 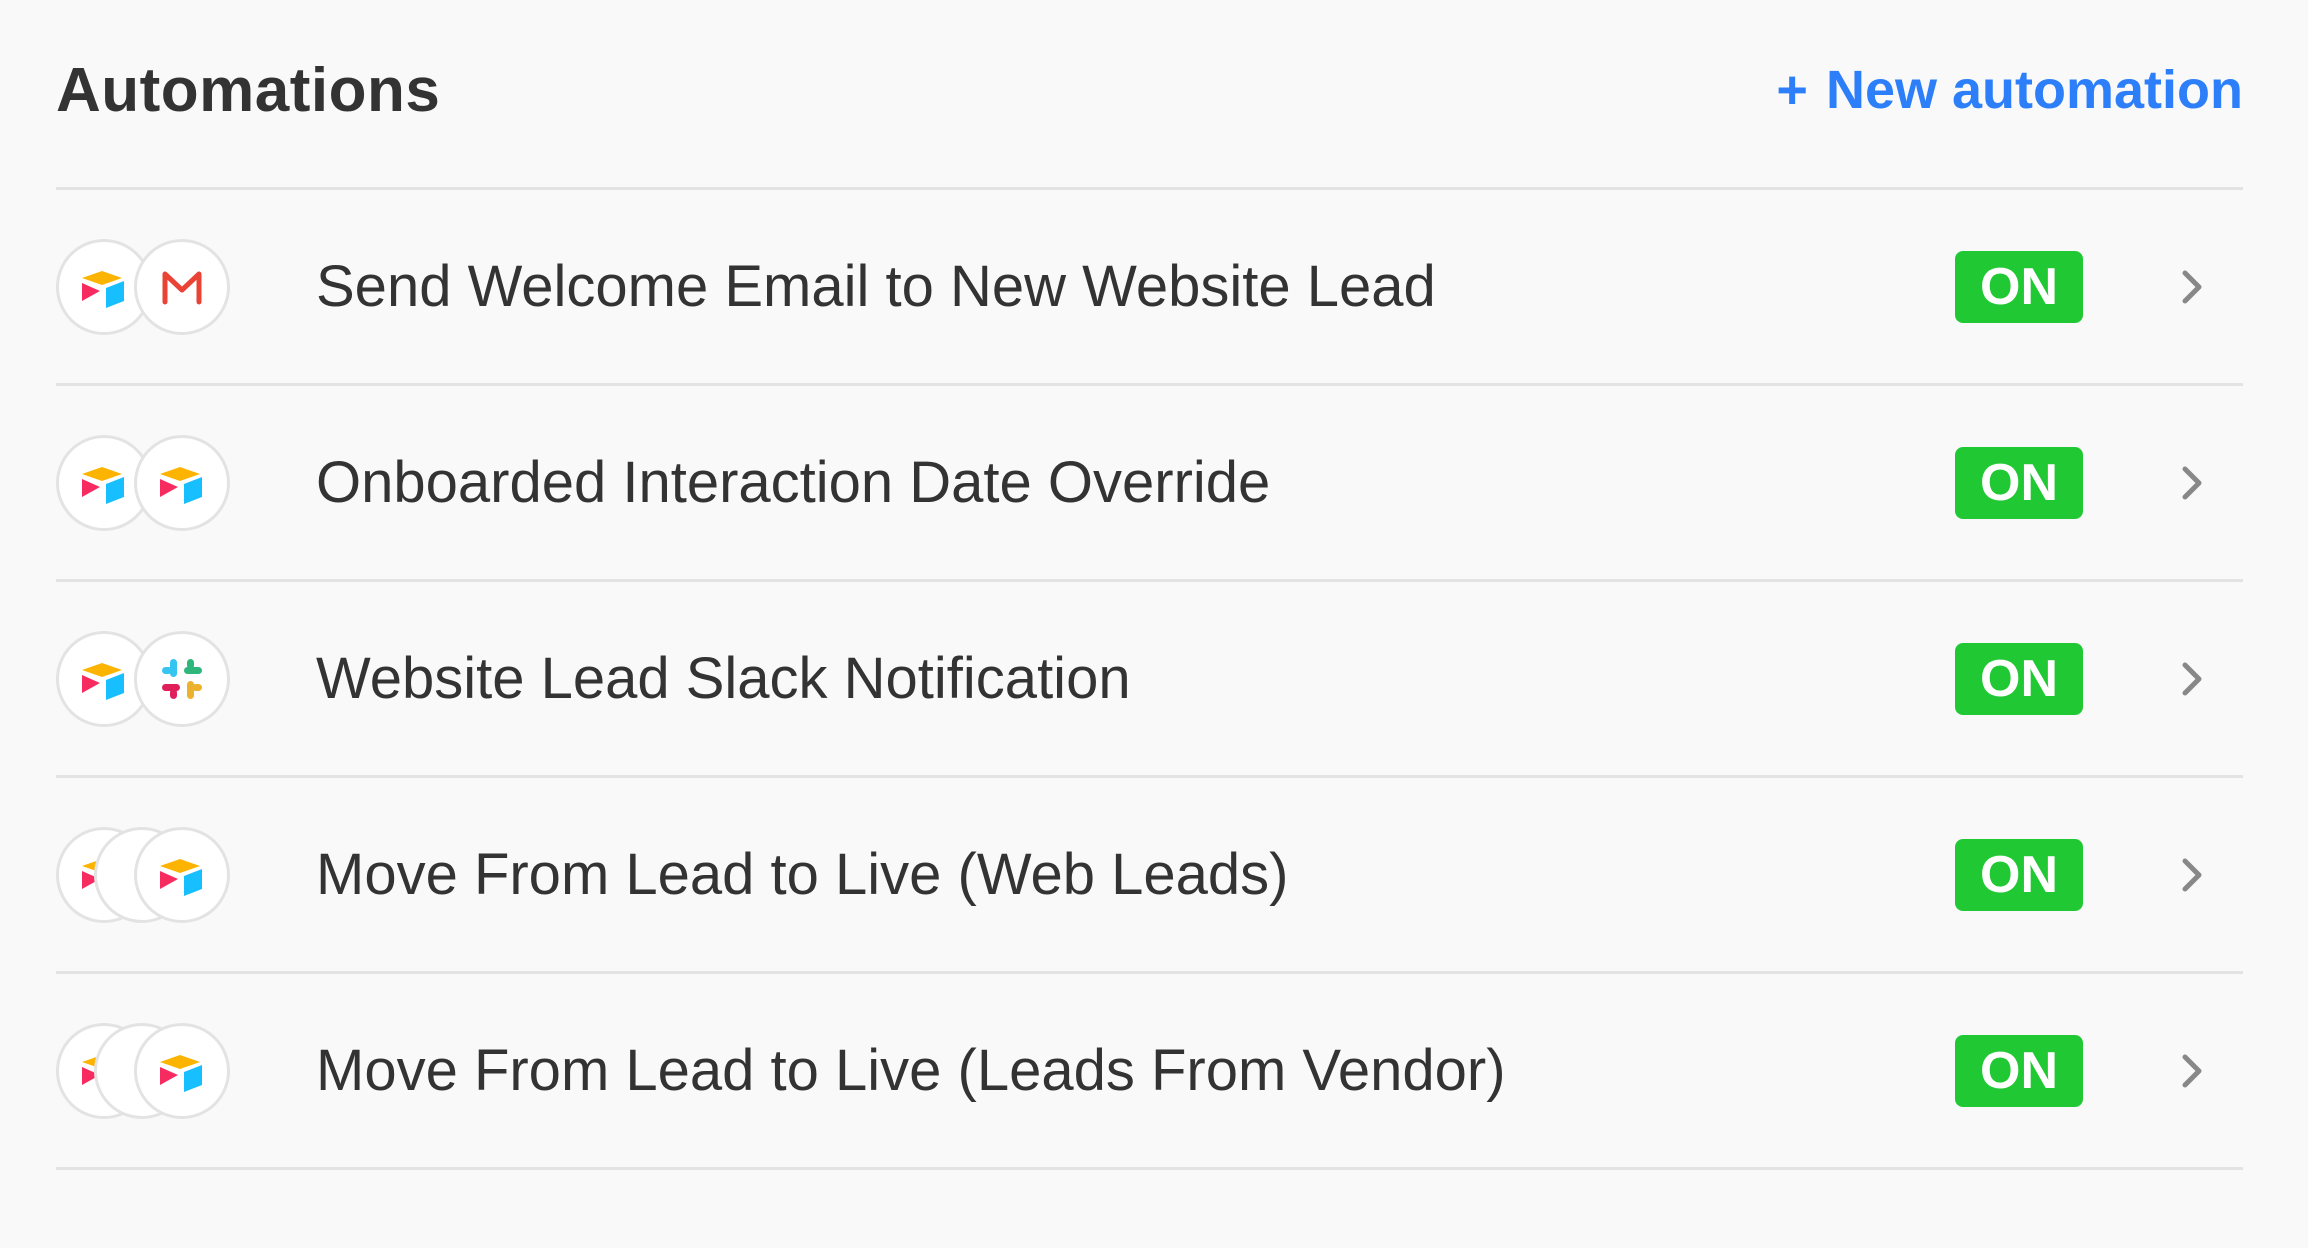 What do you see at coordinates (802, 874) in the screenshot?
I see `automation-name: Move From Lead to Live (Web Leads)` at bounding box center [802, 874].